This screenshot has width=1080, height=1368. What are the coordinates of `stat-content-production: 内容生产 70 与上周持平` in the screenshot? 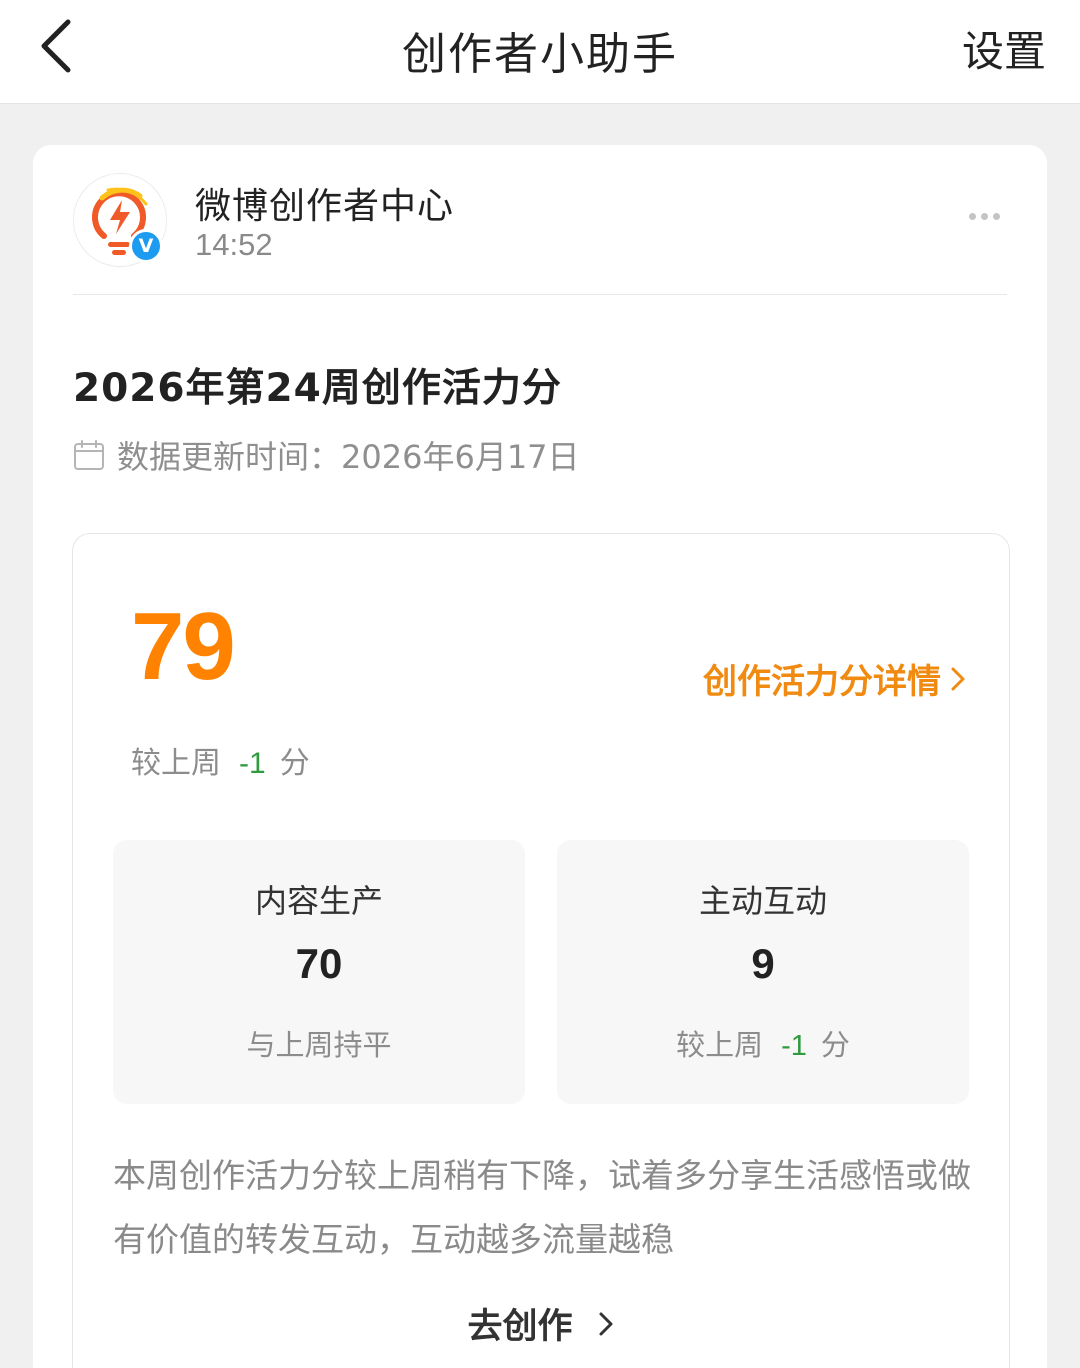 It's located at (319, 972).